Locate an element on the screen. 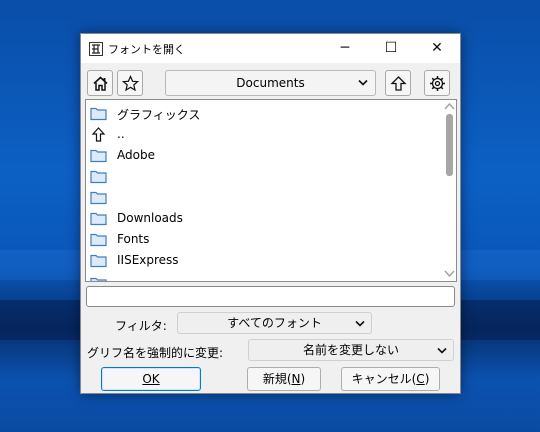 The height and width of the screenshot is (432, 540). filename-input is located at coordinates (270, 296).